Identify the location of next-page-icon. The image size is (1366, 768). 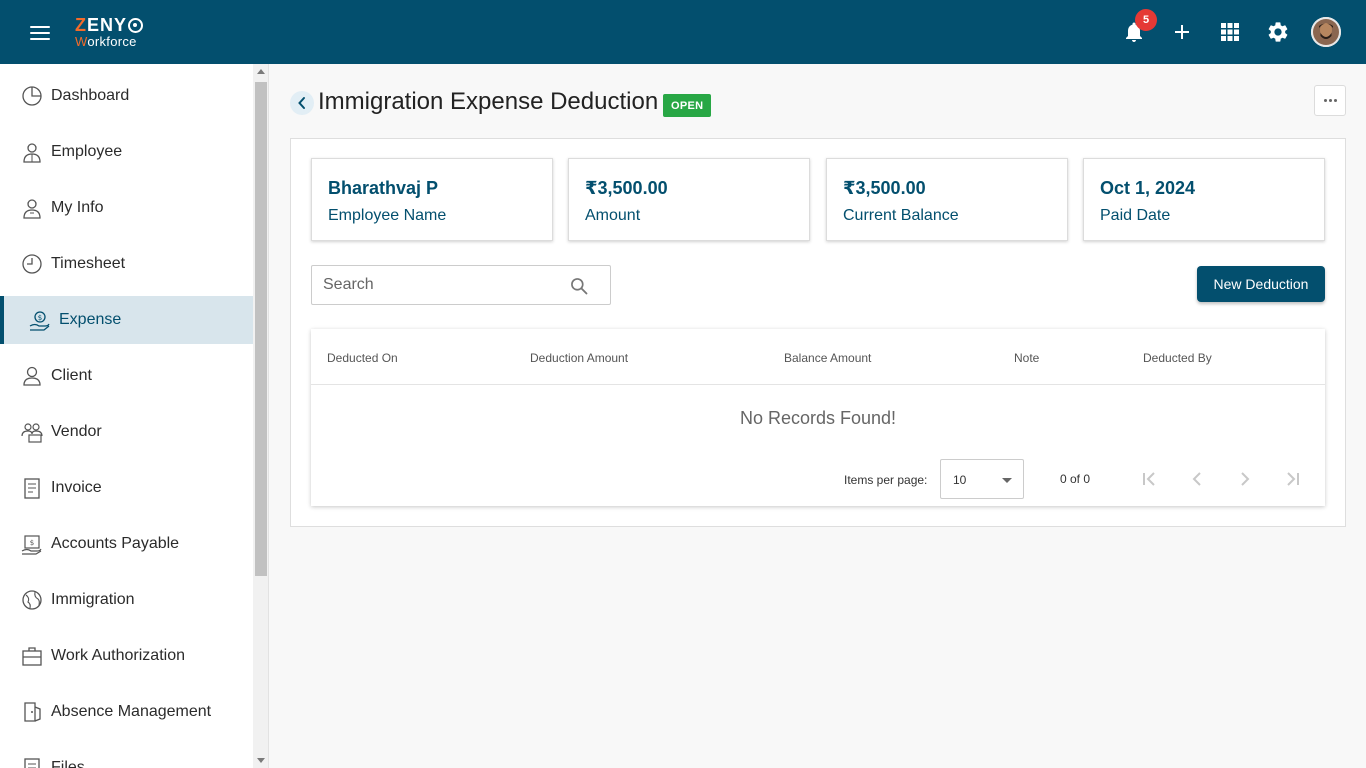
(1245, 479).